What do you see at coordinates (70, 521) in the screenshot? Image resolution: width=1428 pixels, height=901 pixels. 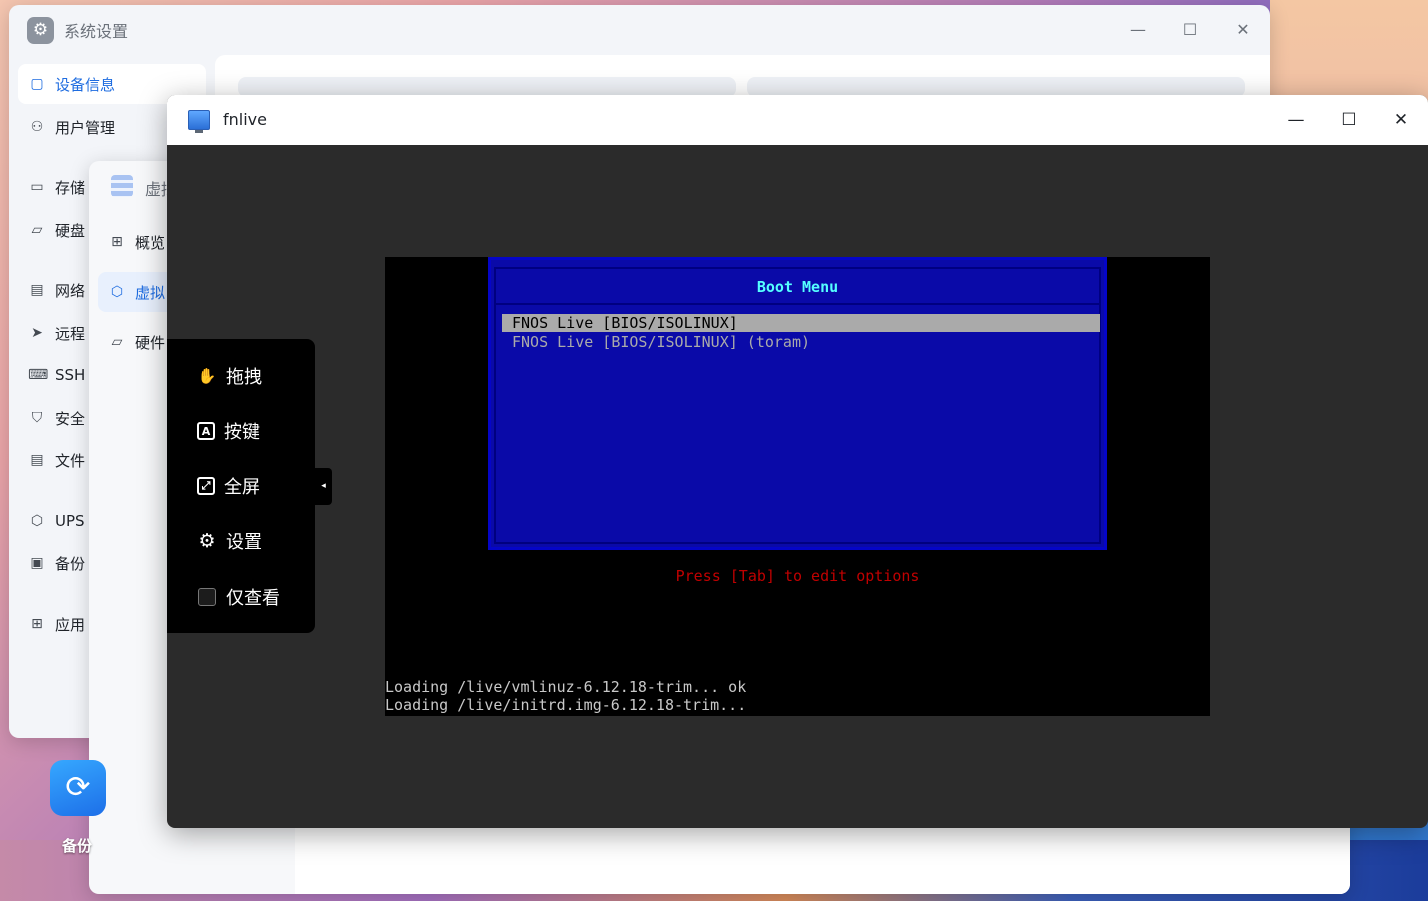 I see `sidebar-item-label: UPS` at bounding box center [70, 521].